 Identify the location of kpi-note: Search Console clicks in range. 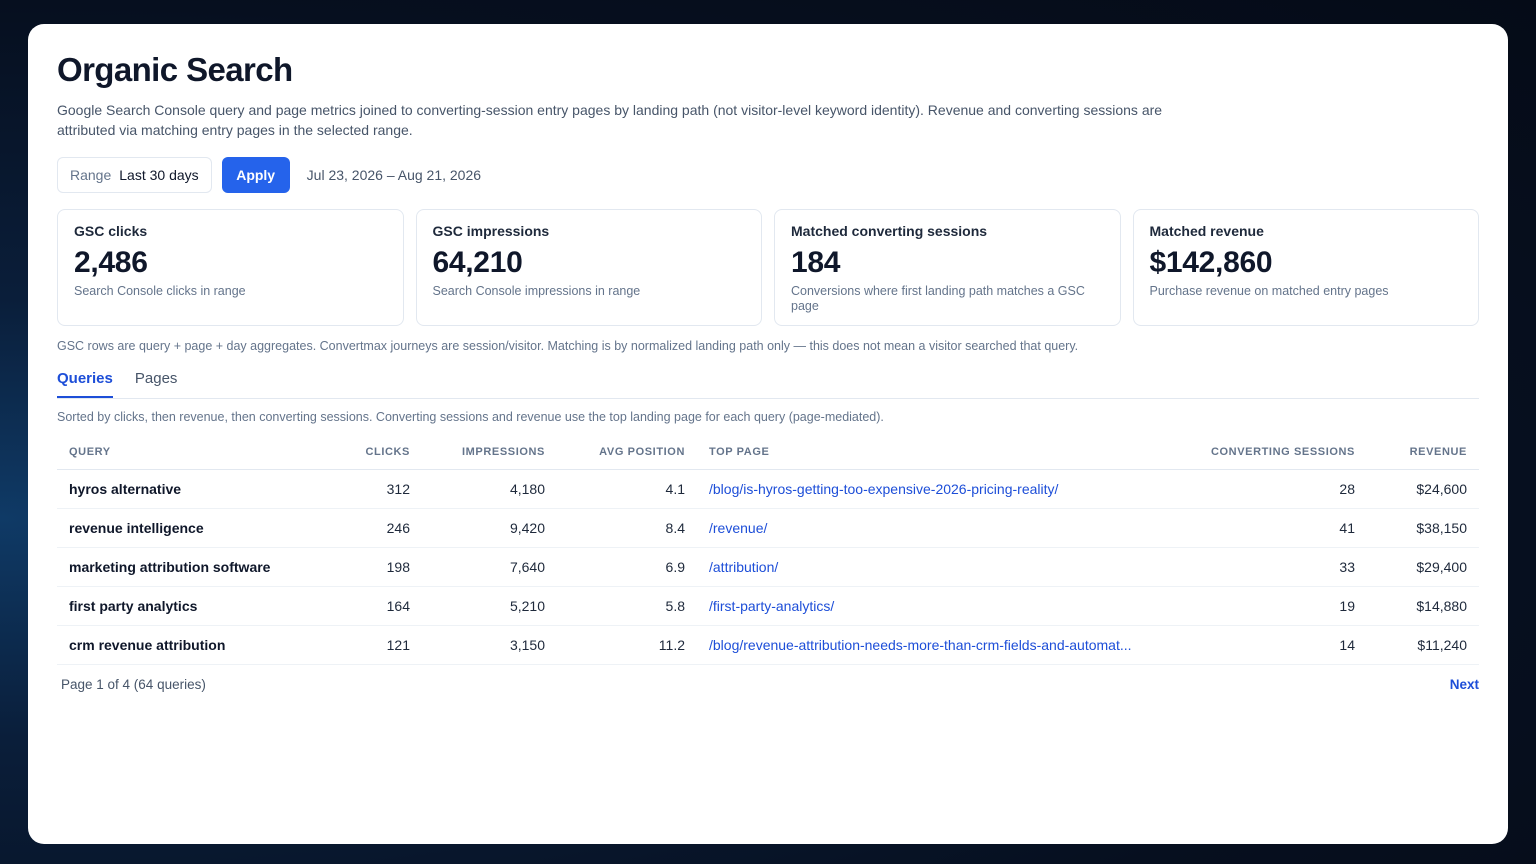
(160, 291).